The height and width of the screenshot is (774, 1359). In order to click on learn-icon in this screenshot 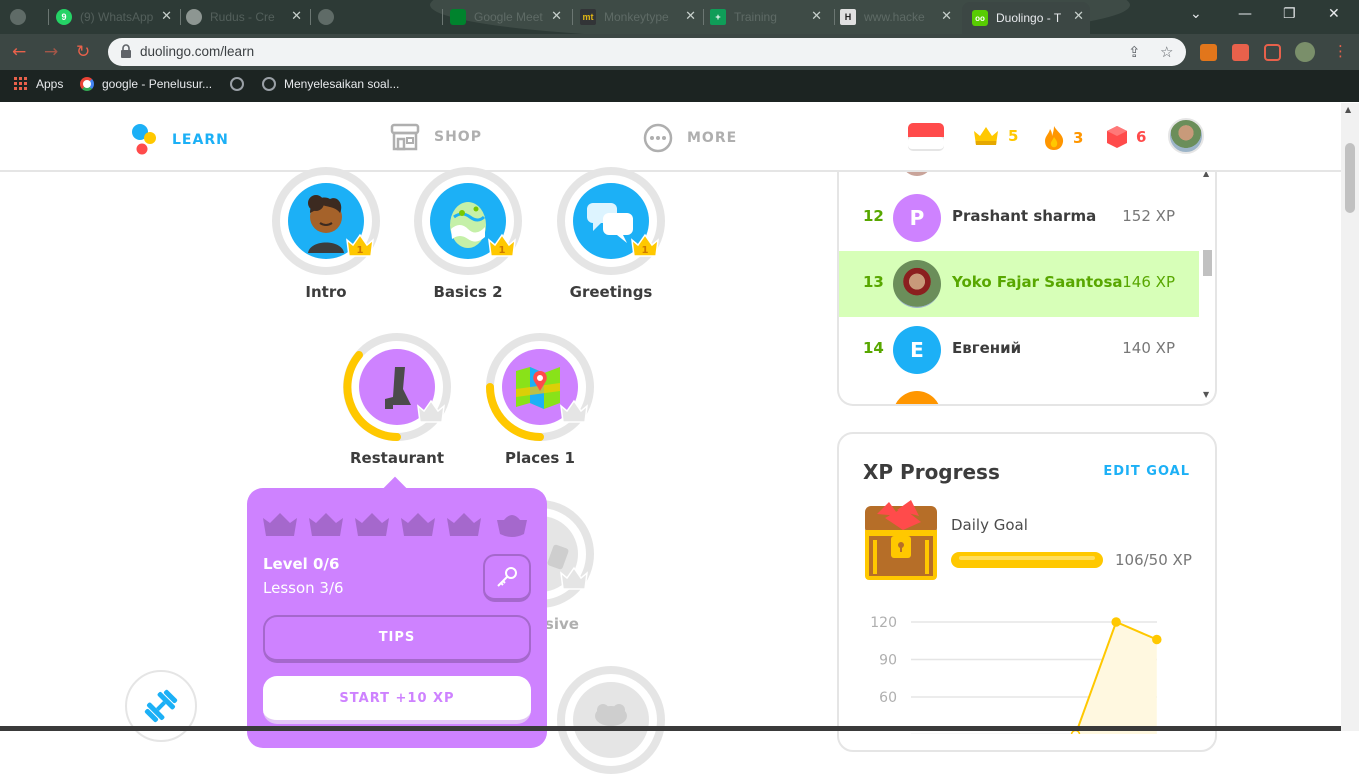, I will do `click(144, 139)`.